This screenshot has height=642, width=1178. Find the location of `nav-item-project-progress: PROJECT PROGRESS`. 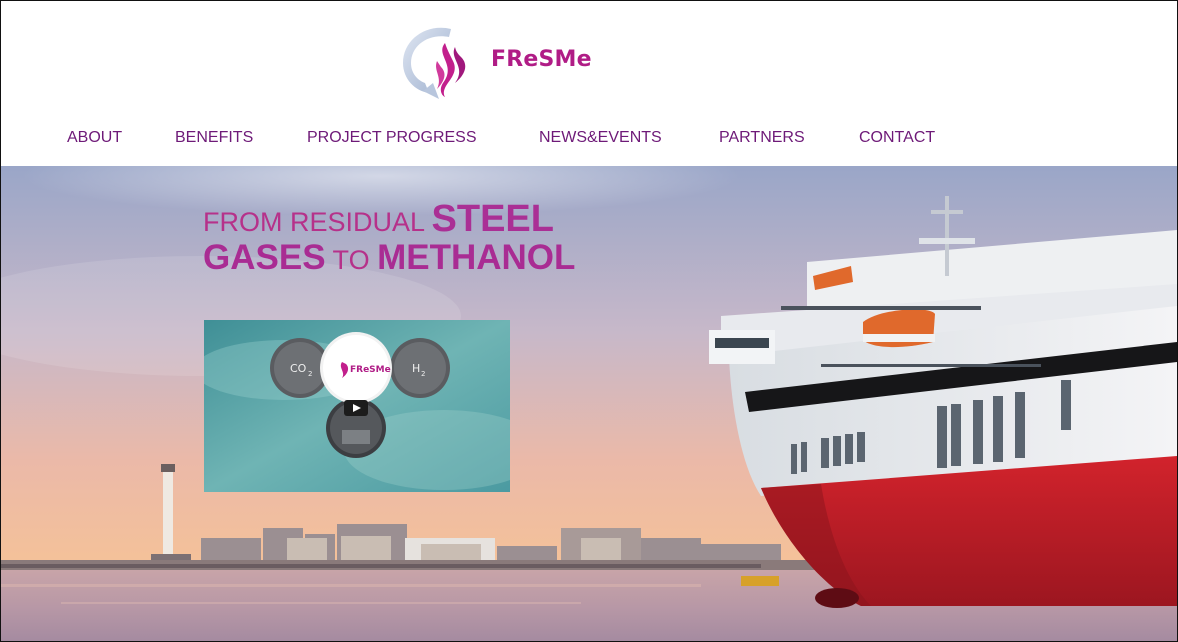

nav-item-project-progress: PROJECT PROGRESS is located at coordinates (392, 138).